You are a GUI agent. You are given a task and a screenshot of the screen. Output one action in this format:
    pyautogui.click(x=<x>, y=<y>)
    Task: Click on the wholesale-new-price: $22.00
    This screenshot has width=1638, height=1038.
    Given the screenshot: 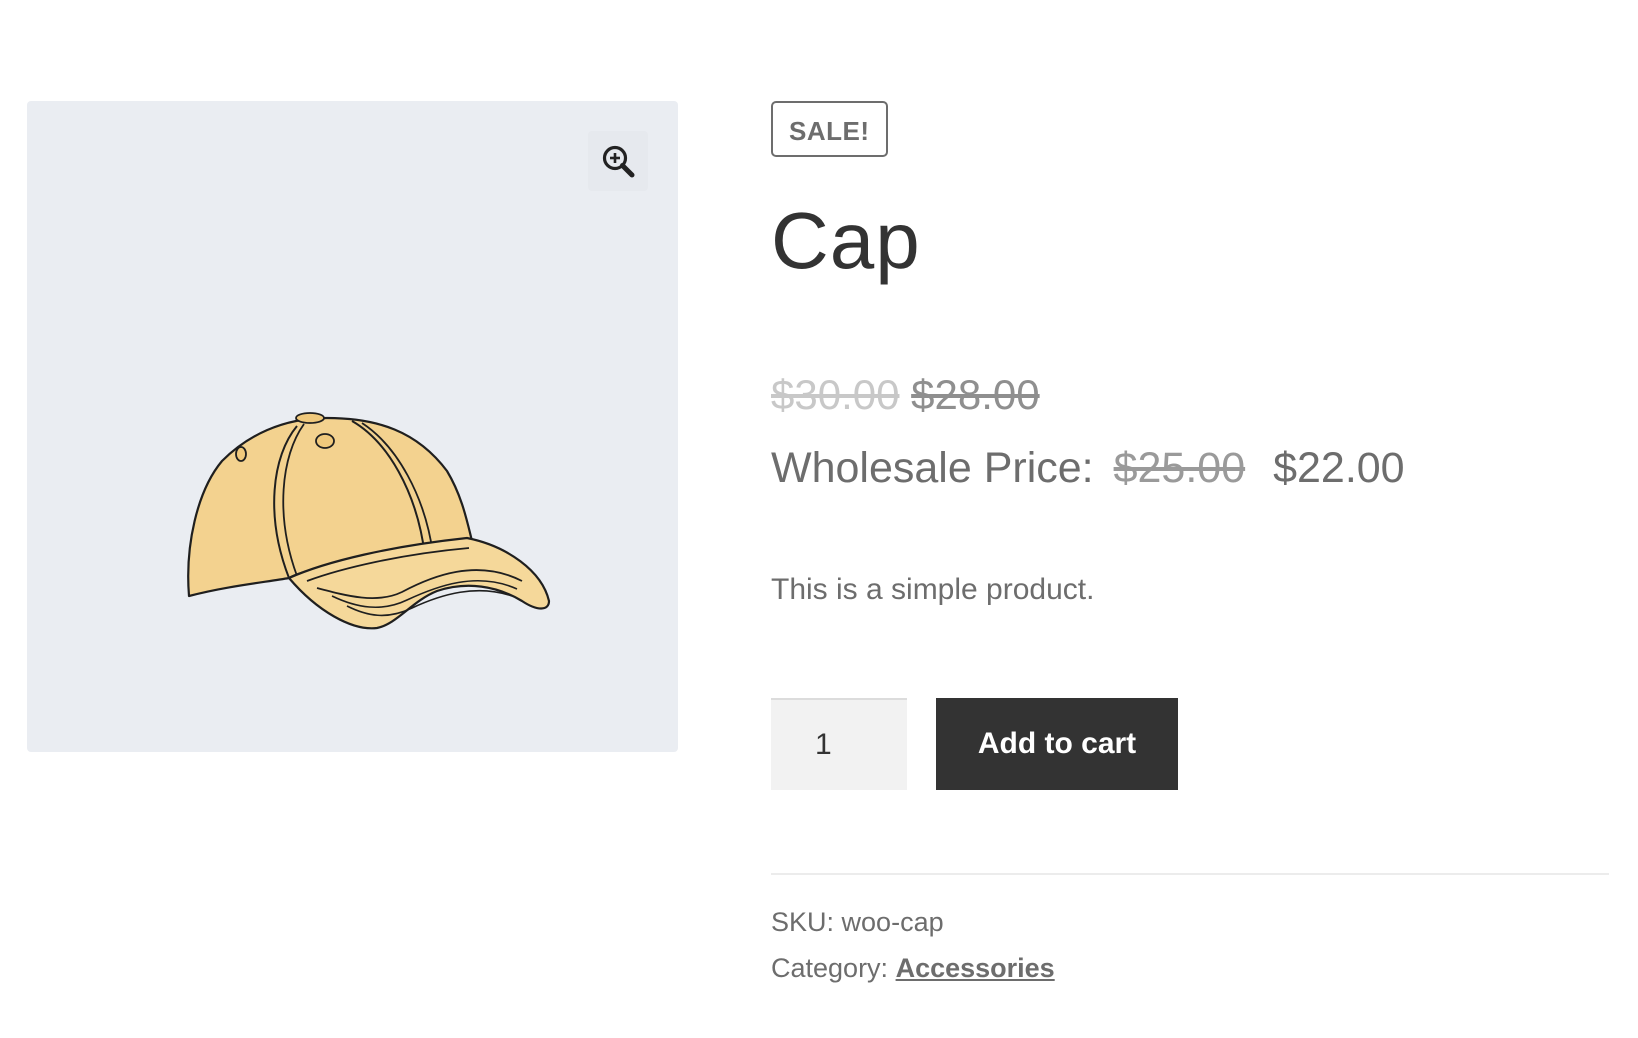 What is the action you would take?
    pyautogui.click(x=1339, y=468)
    